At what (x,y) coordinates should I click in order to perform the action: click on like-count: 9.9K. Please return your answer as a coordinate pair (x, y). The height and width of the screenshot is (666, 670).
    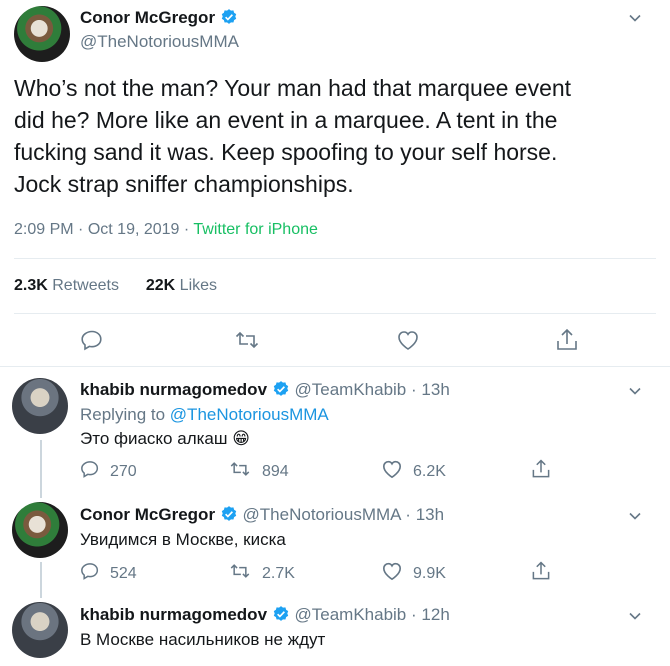
    Looking at the image, I should click on (429, 573).